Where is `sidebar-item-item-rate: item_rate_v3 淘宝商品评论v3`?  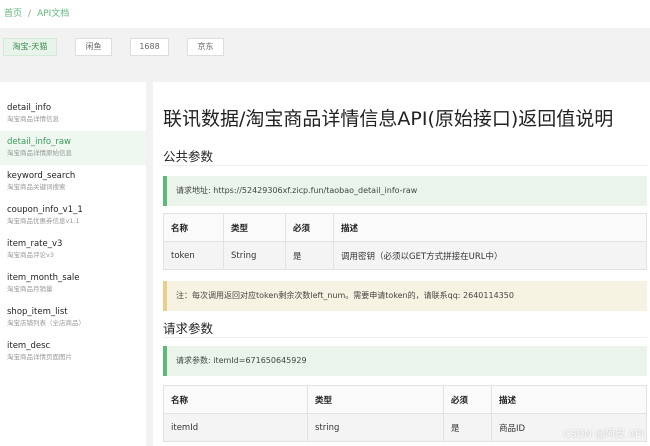 sidebar-item-item-rate: item_rate_v3 淘宝商品评论v3 is located at coordinates (73, 250).